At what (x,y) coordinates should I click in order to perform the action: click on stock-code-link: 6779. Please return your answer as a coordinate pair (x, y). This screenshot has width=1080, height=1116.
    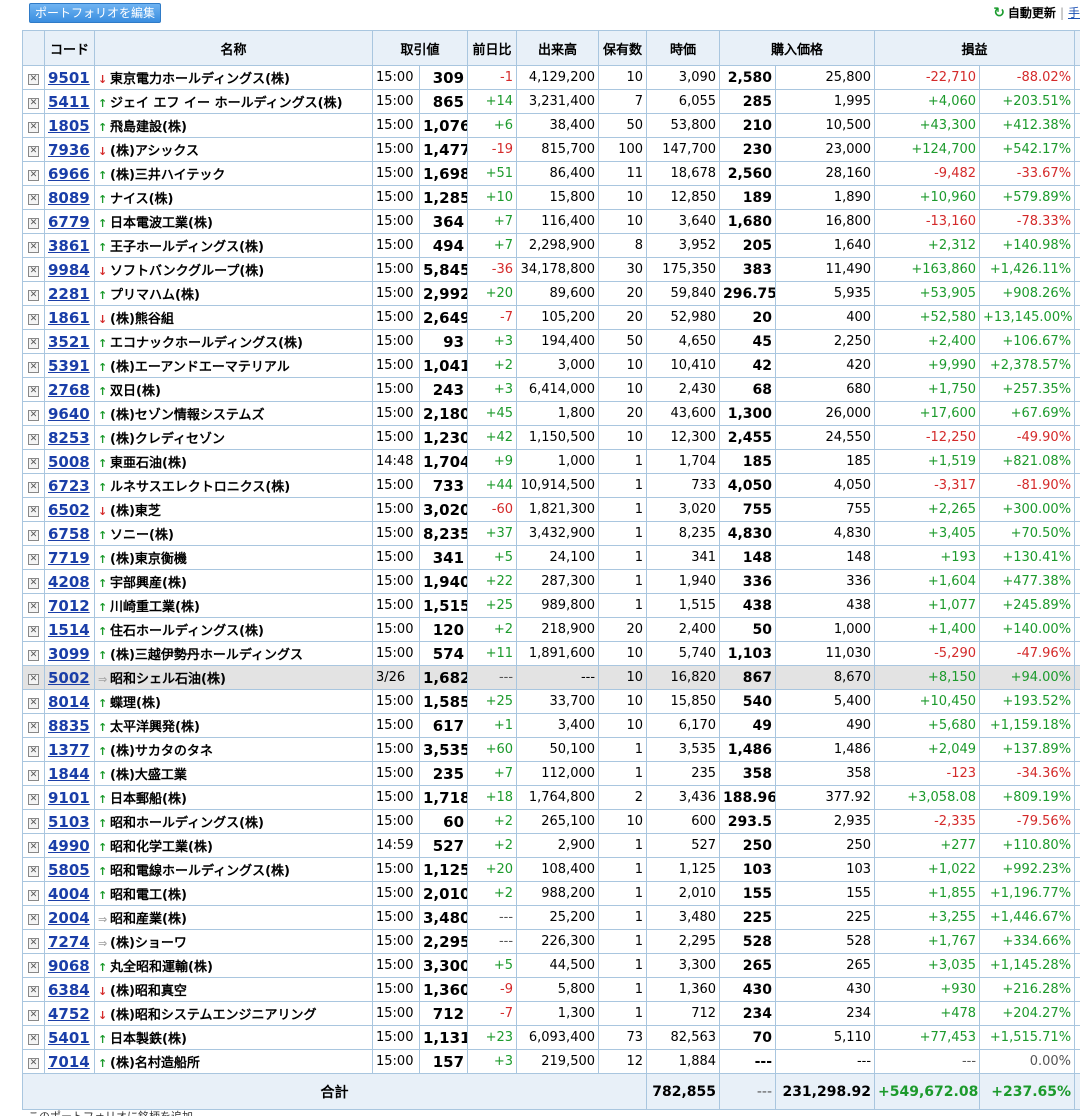
    Looking at the image, I should click on (69, 222).